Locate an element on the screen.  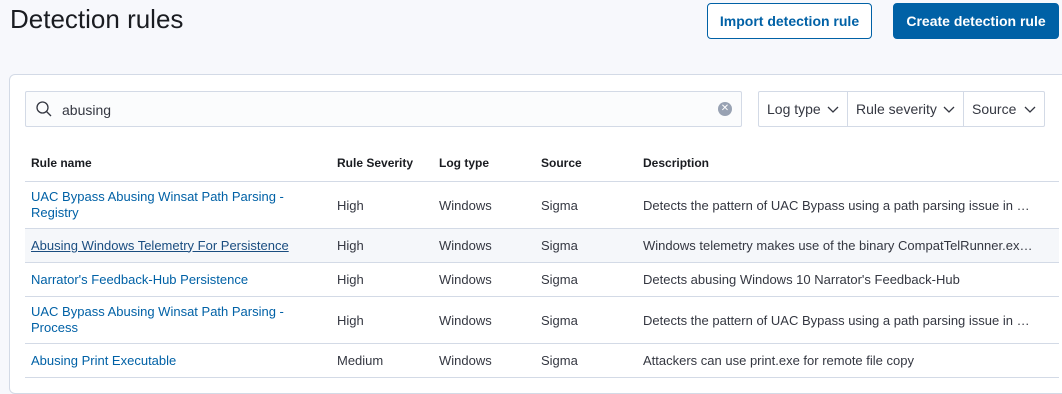
clear-icon: ✕ is located at coordinates (725, 109).